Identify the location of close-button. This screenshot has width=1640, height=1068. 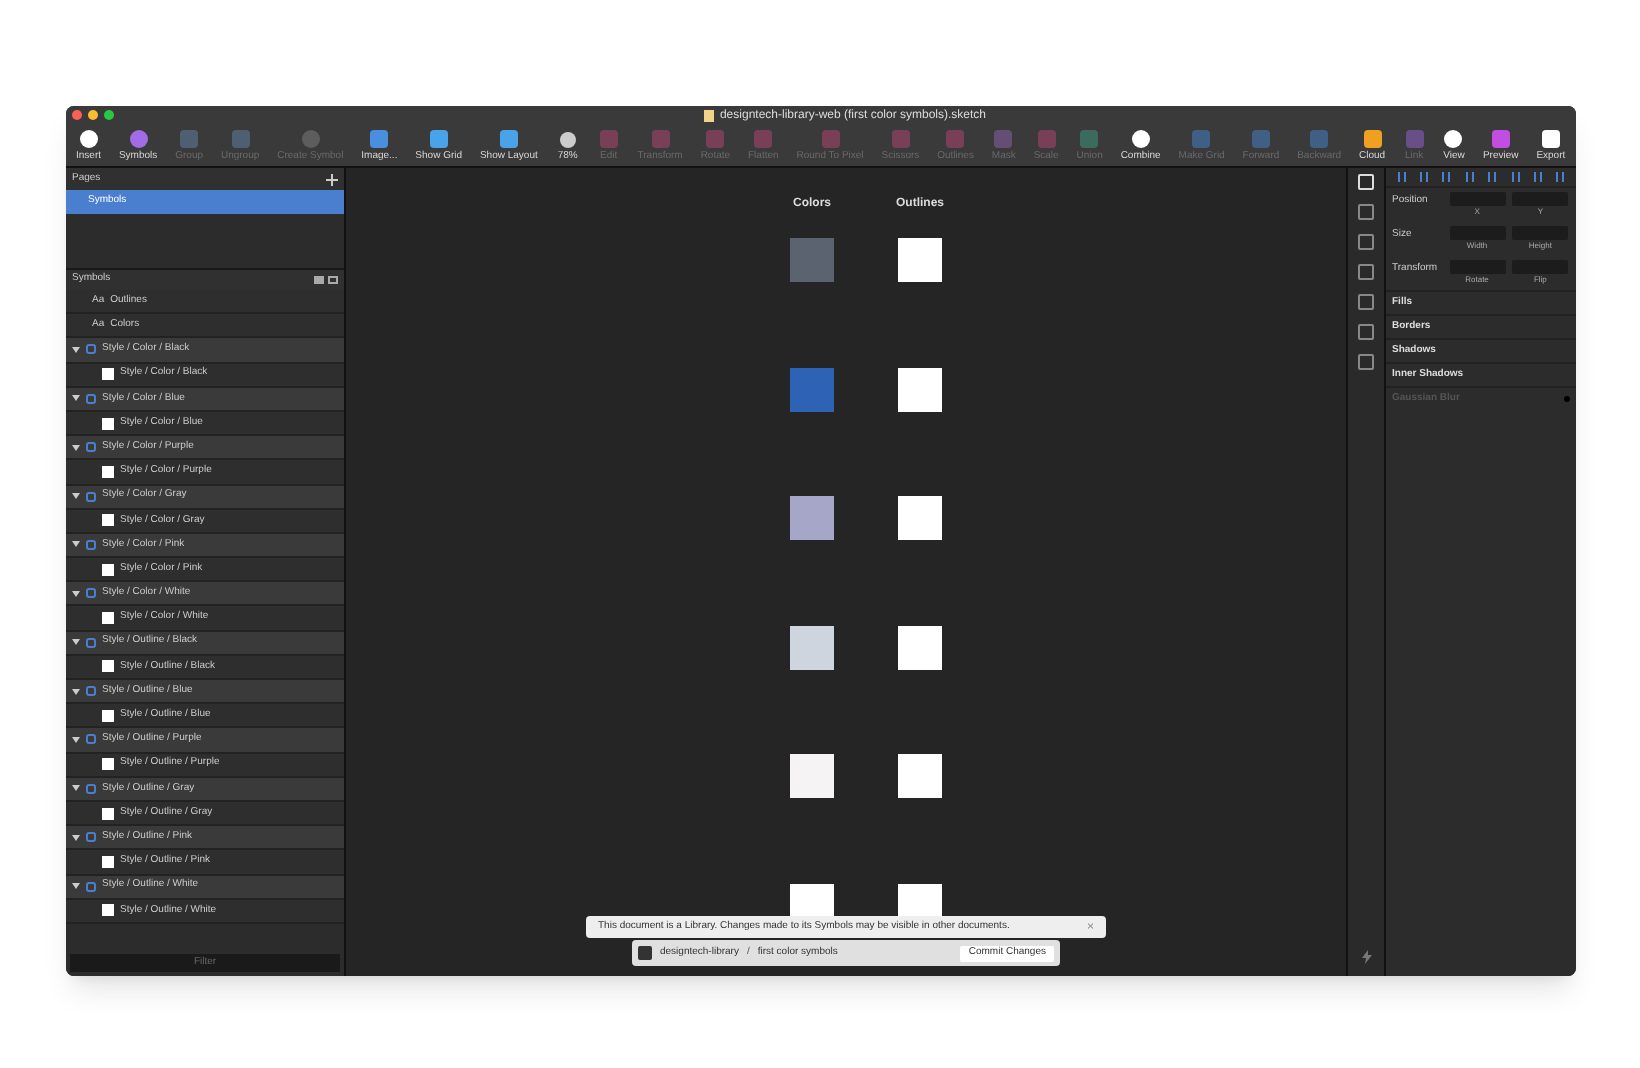
(77, 115).